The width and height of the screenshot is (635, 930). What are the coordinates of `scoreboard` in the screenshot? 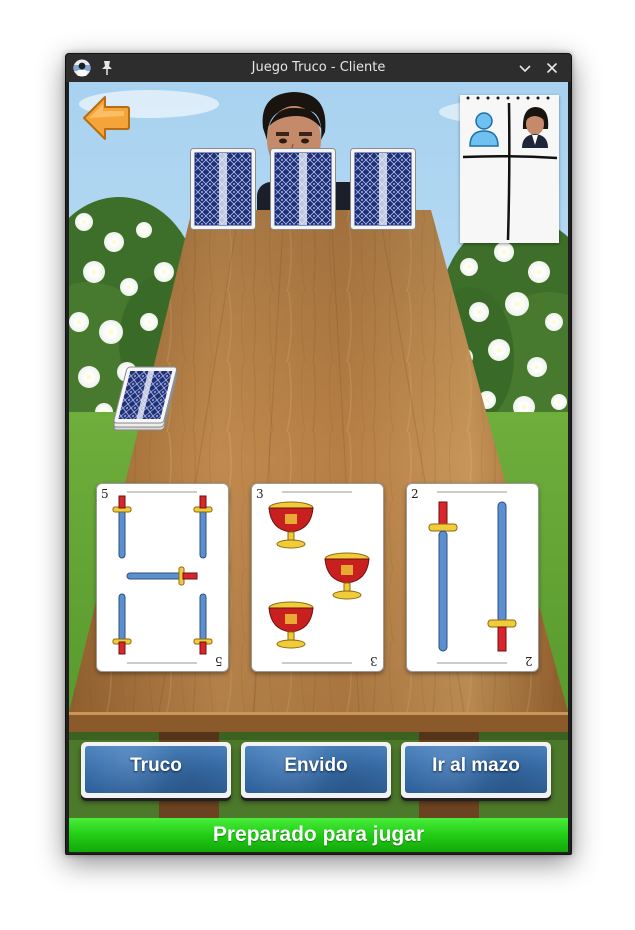 It's located at (509, 169).